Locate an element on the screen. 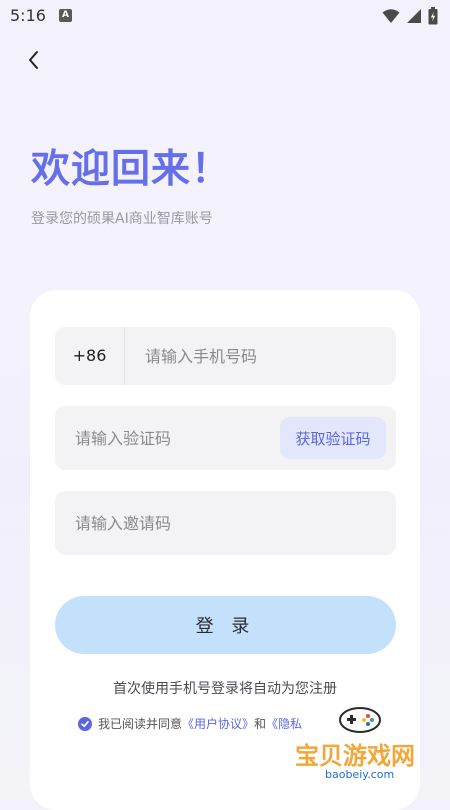 Image resolution: width=450 pixels, height=810 pixels. user-agreement-link: 《用户协议》 is located at coordinates (218, 723).